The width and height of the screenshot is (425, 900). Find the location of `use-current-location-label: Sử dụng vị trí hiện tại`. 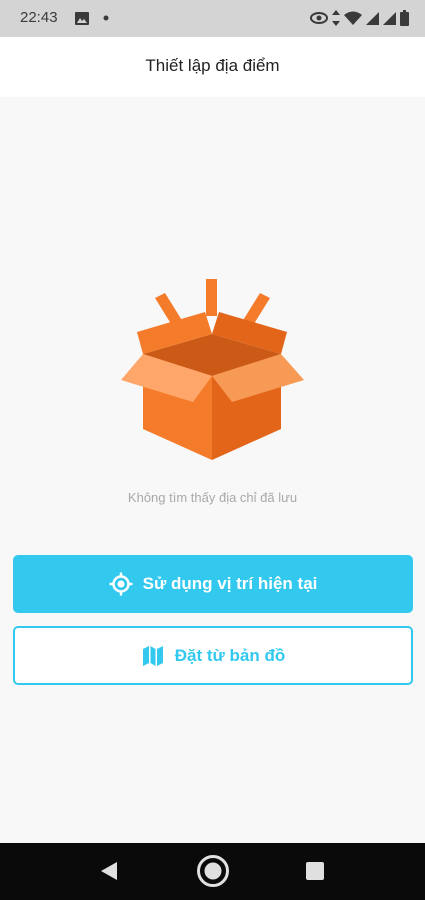

use-current-location-label: Sử dụng vị trí hiện tại is located at coordinates (230, 583).